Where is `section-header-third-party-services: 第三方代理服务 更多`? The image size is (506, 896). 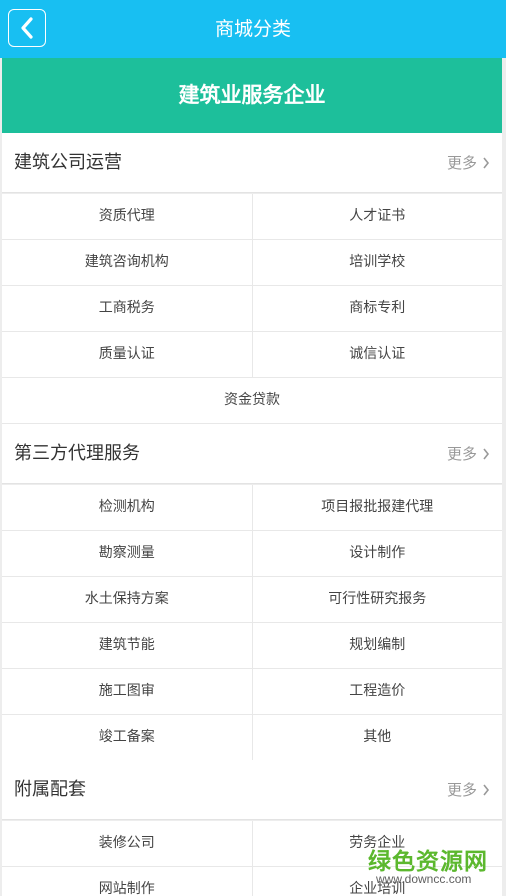
section-header-third-party-services: 第三方代理服务 更多 is located at coordinates (252, 454).